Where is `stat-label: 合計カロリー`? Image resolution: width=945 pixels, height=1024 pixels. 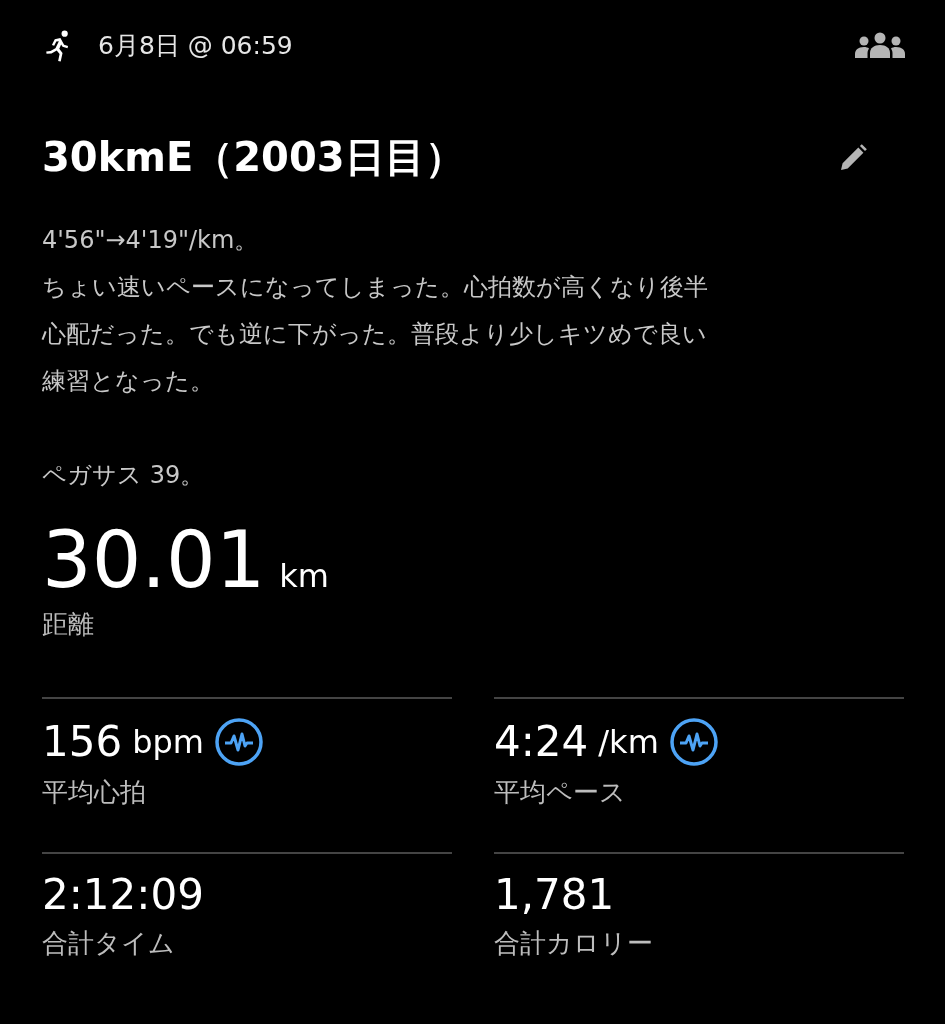 stat-label: 合計カロリー is located at coordinates (574, 944).